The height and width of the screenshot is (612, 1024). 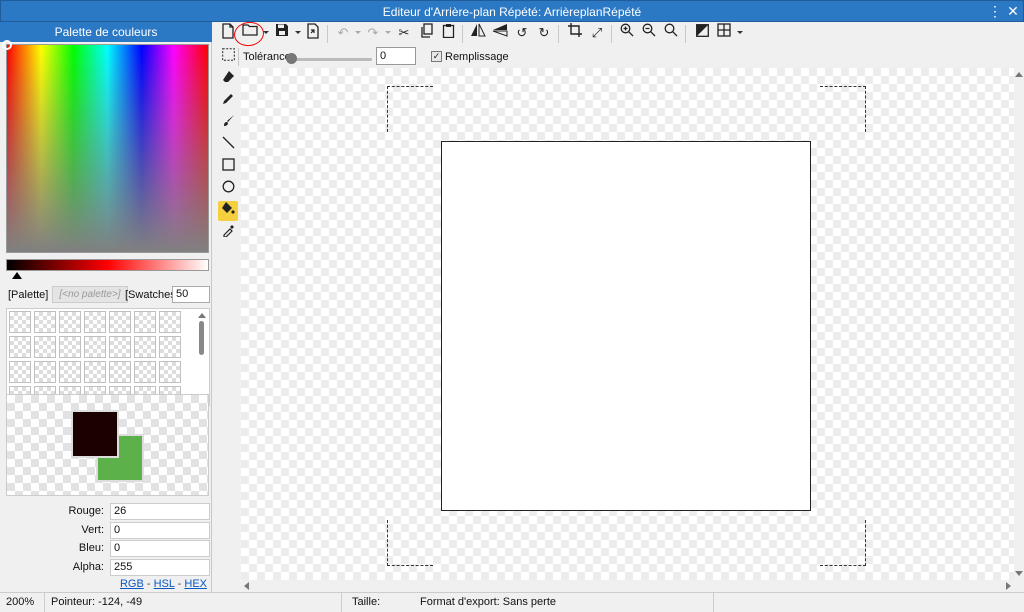 What do you see at coordinates (627, 586) in the screenshot?
I see `canvas-horizontal-scrollbar` at bounding box center [627, 586].